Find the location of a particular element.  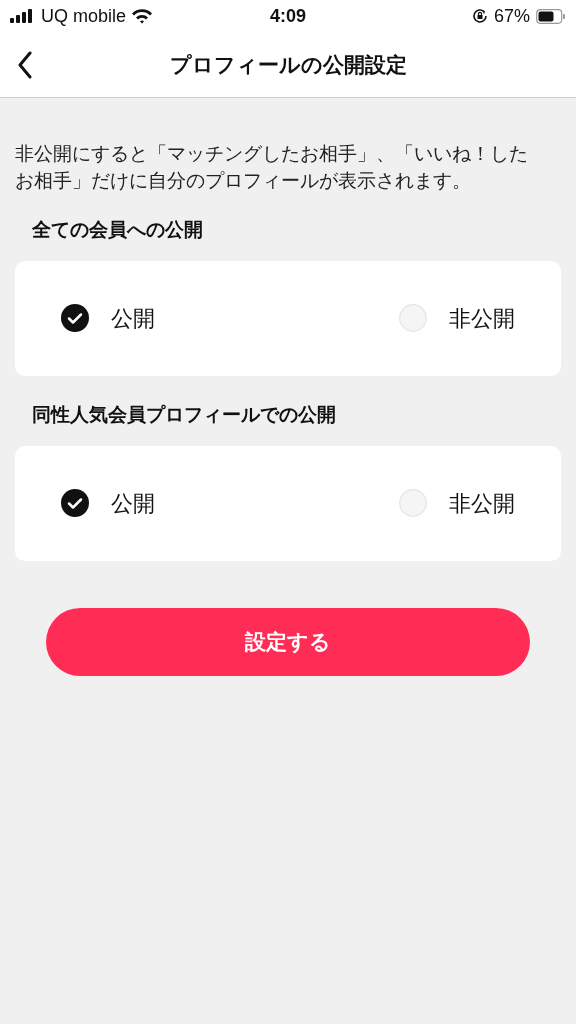

carrier-name: UQ mobile is located at coordinates (84, 16).